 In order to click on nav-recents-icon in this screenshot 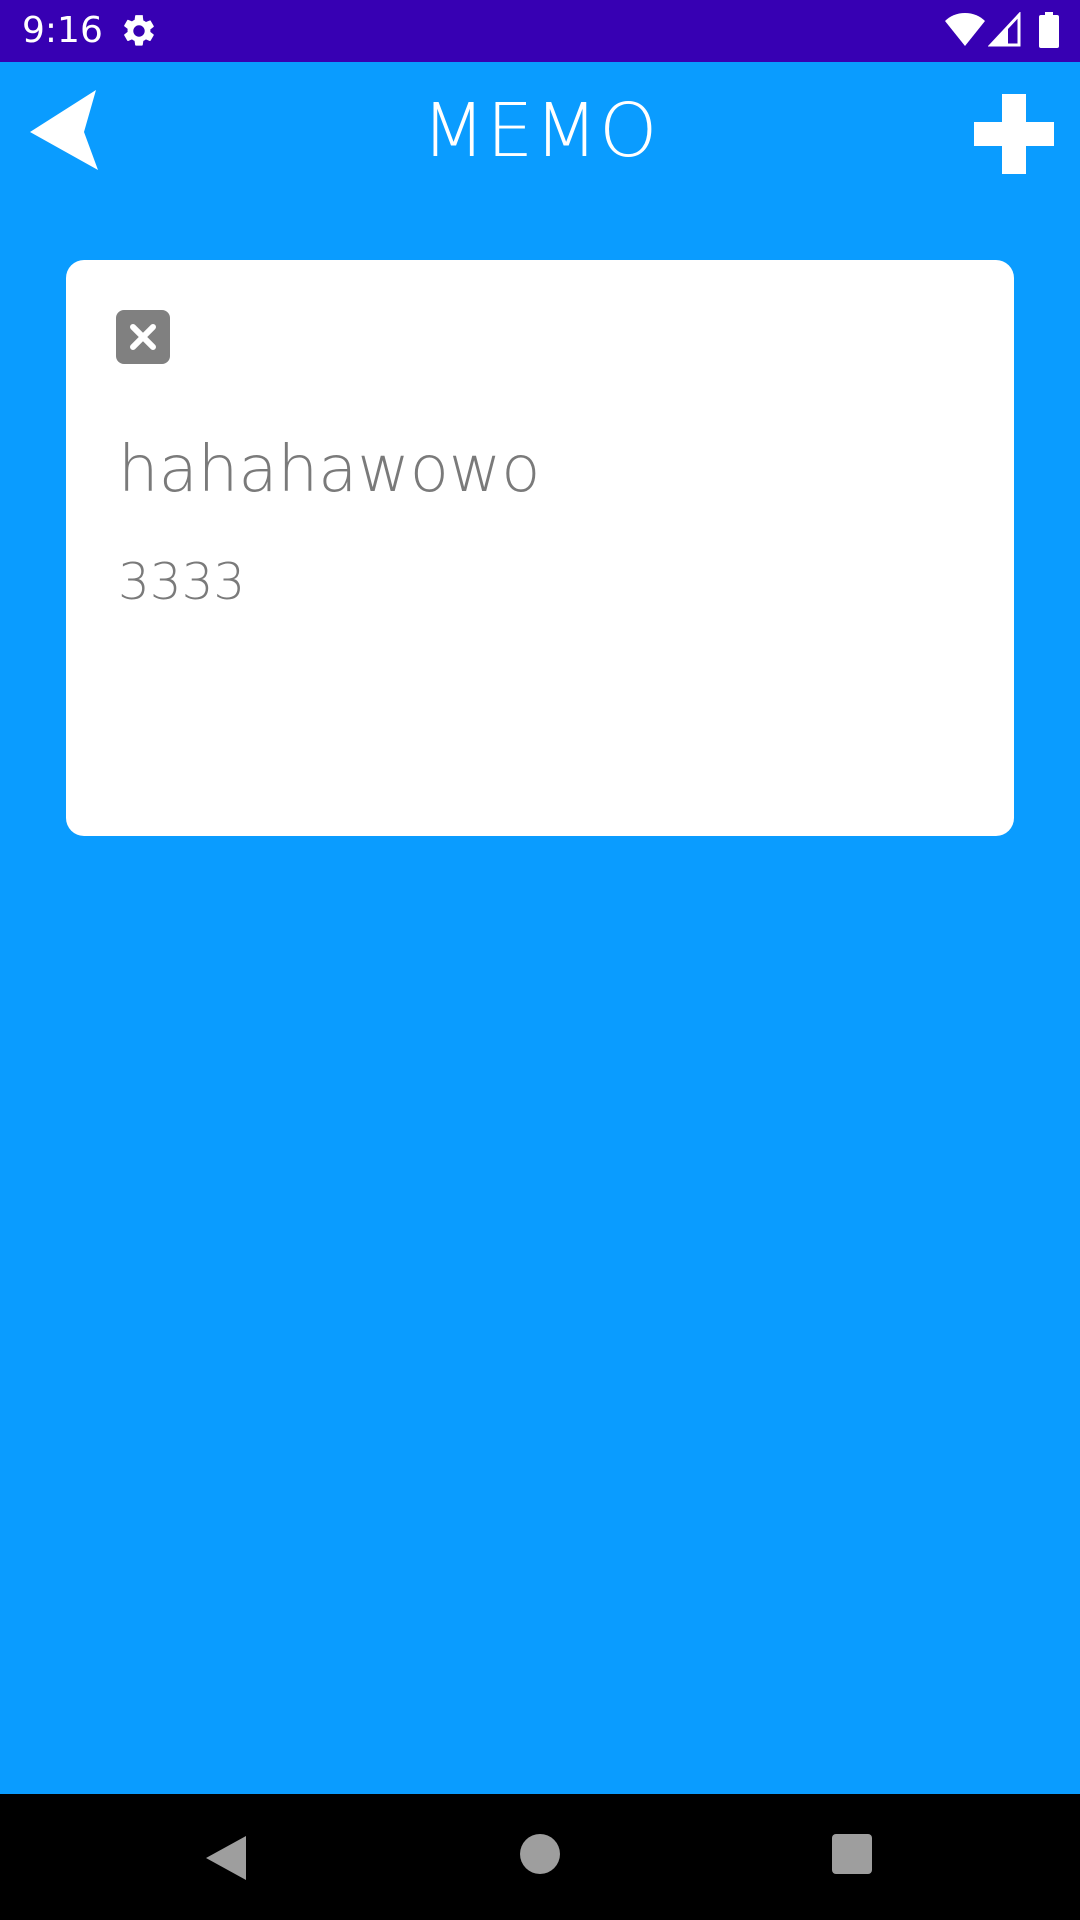, I will do `click(852, 1854)`.